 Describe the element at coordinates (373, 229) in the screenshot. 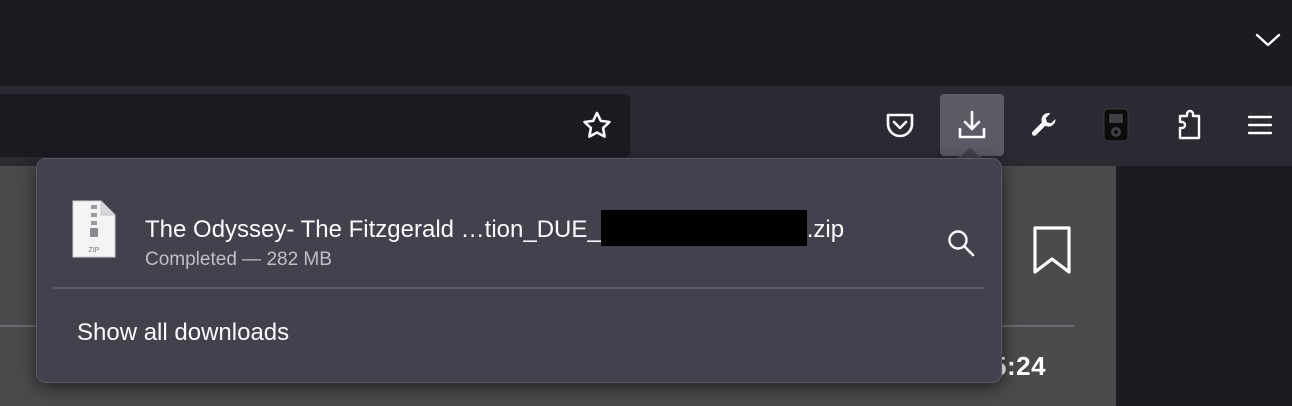

I see `file-name-start: The Odyssey- The Fitzgerald …tion_DUE_` at that location.